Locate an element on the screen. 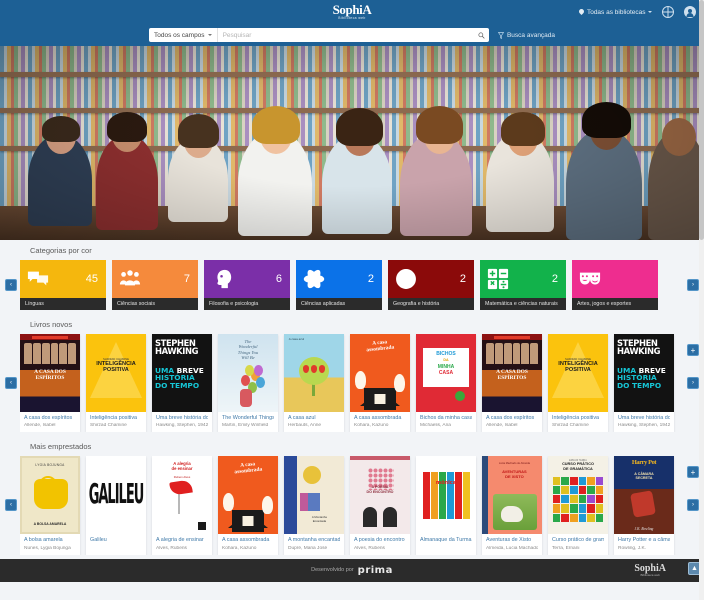 The height and width of the screenshot is (600, 704). book-card: A casa azul A casa azul Herbauts, Anne is located at coordinates (314, 383).